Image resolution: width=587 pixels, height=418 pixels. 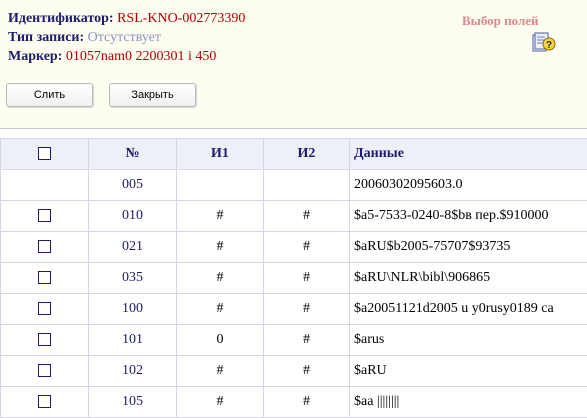 What do you see at coordinates (46, 37) in the screenshot?
I see `record-type-label: Тип записи:` at bounding box center [46, 37].